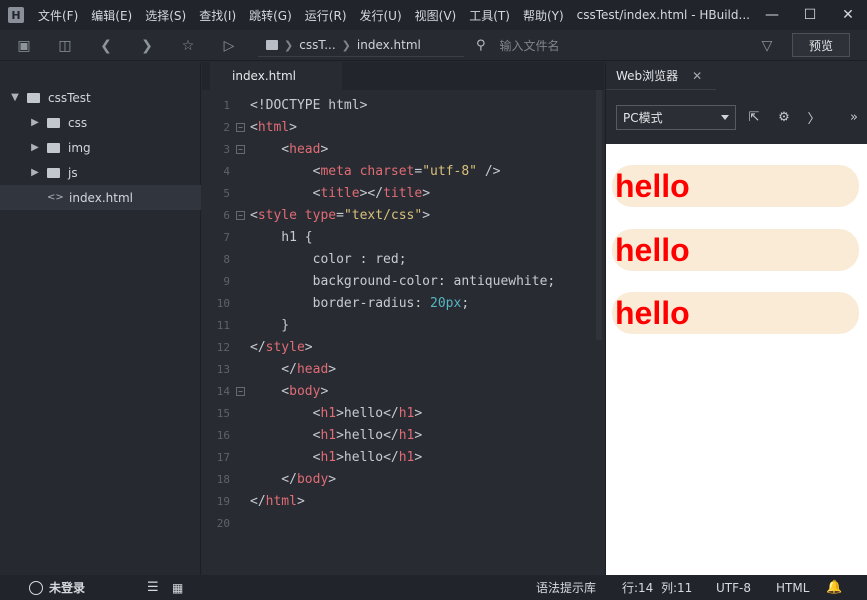 Image resolution: width=867 pixels, height=600 pixels. Describe the element at coordinates (177, 587) in the screenshot. I see `terminal-icon: ▦` at that location.